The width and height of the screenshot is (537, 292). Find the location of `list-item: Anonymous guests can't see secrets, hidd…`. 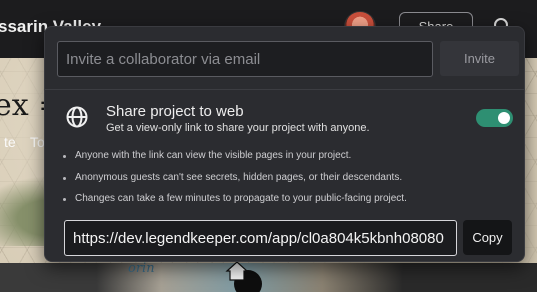

list-item: Anonymous guests can't see secrets, hidd… is located at coordinates (286, 183).